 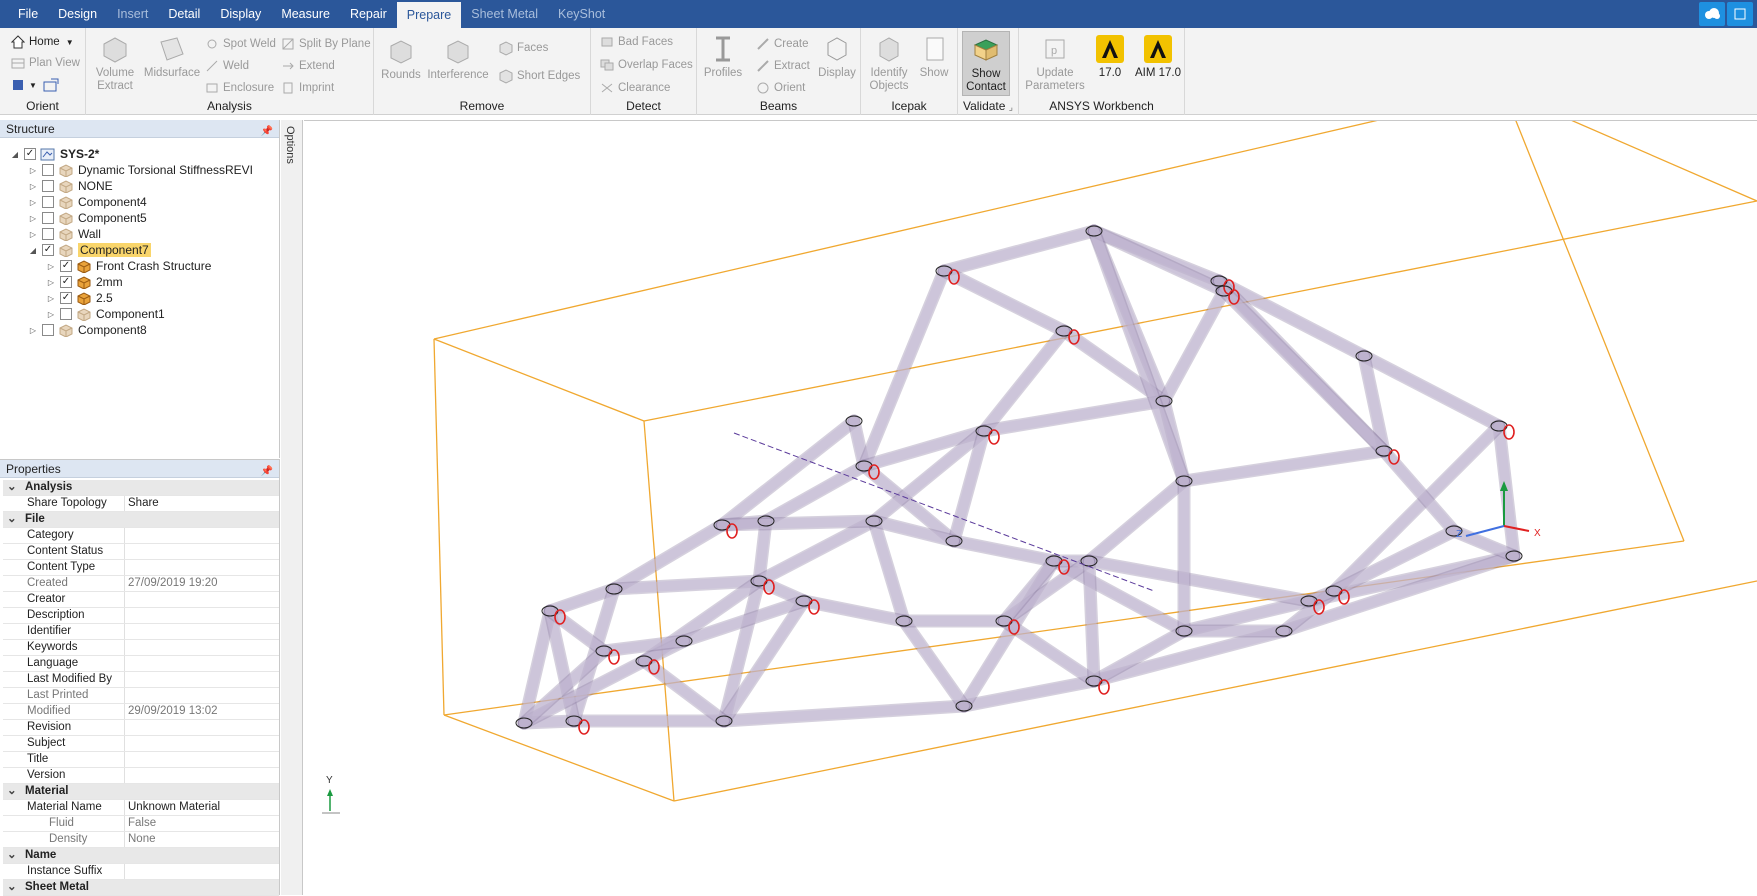 What do you see at coordinates (89, 250) in the screenshot?
I see `tree-item: ◢ ✓ Component7` at bounding box center [89, 250].